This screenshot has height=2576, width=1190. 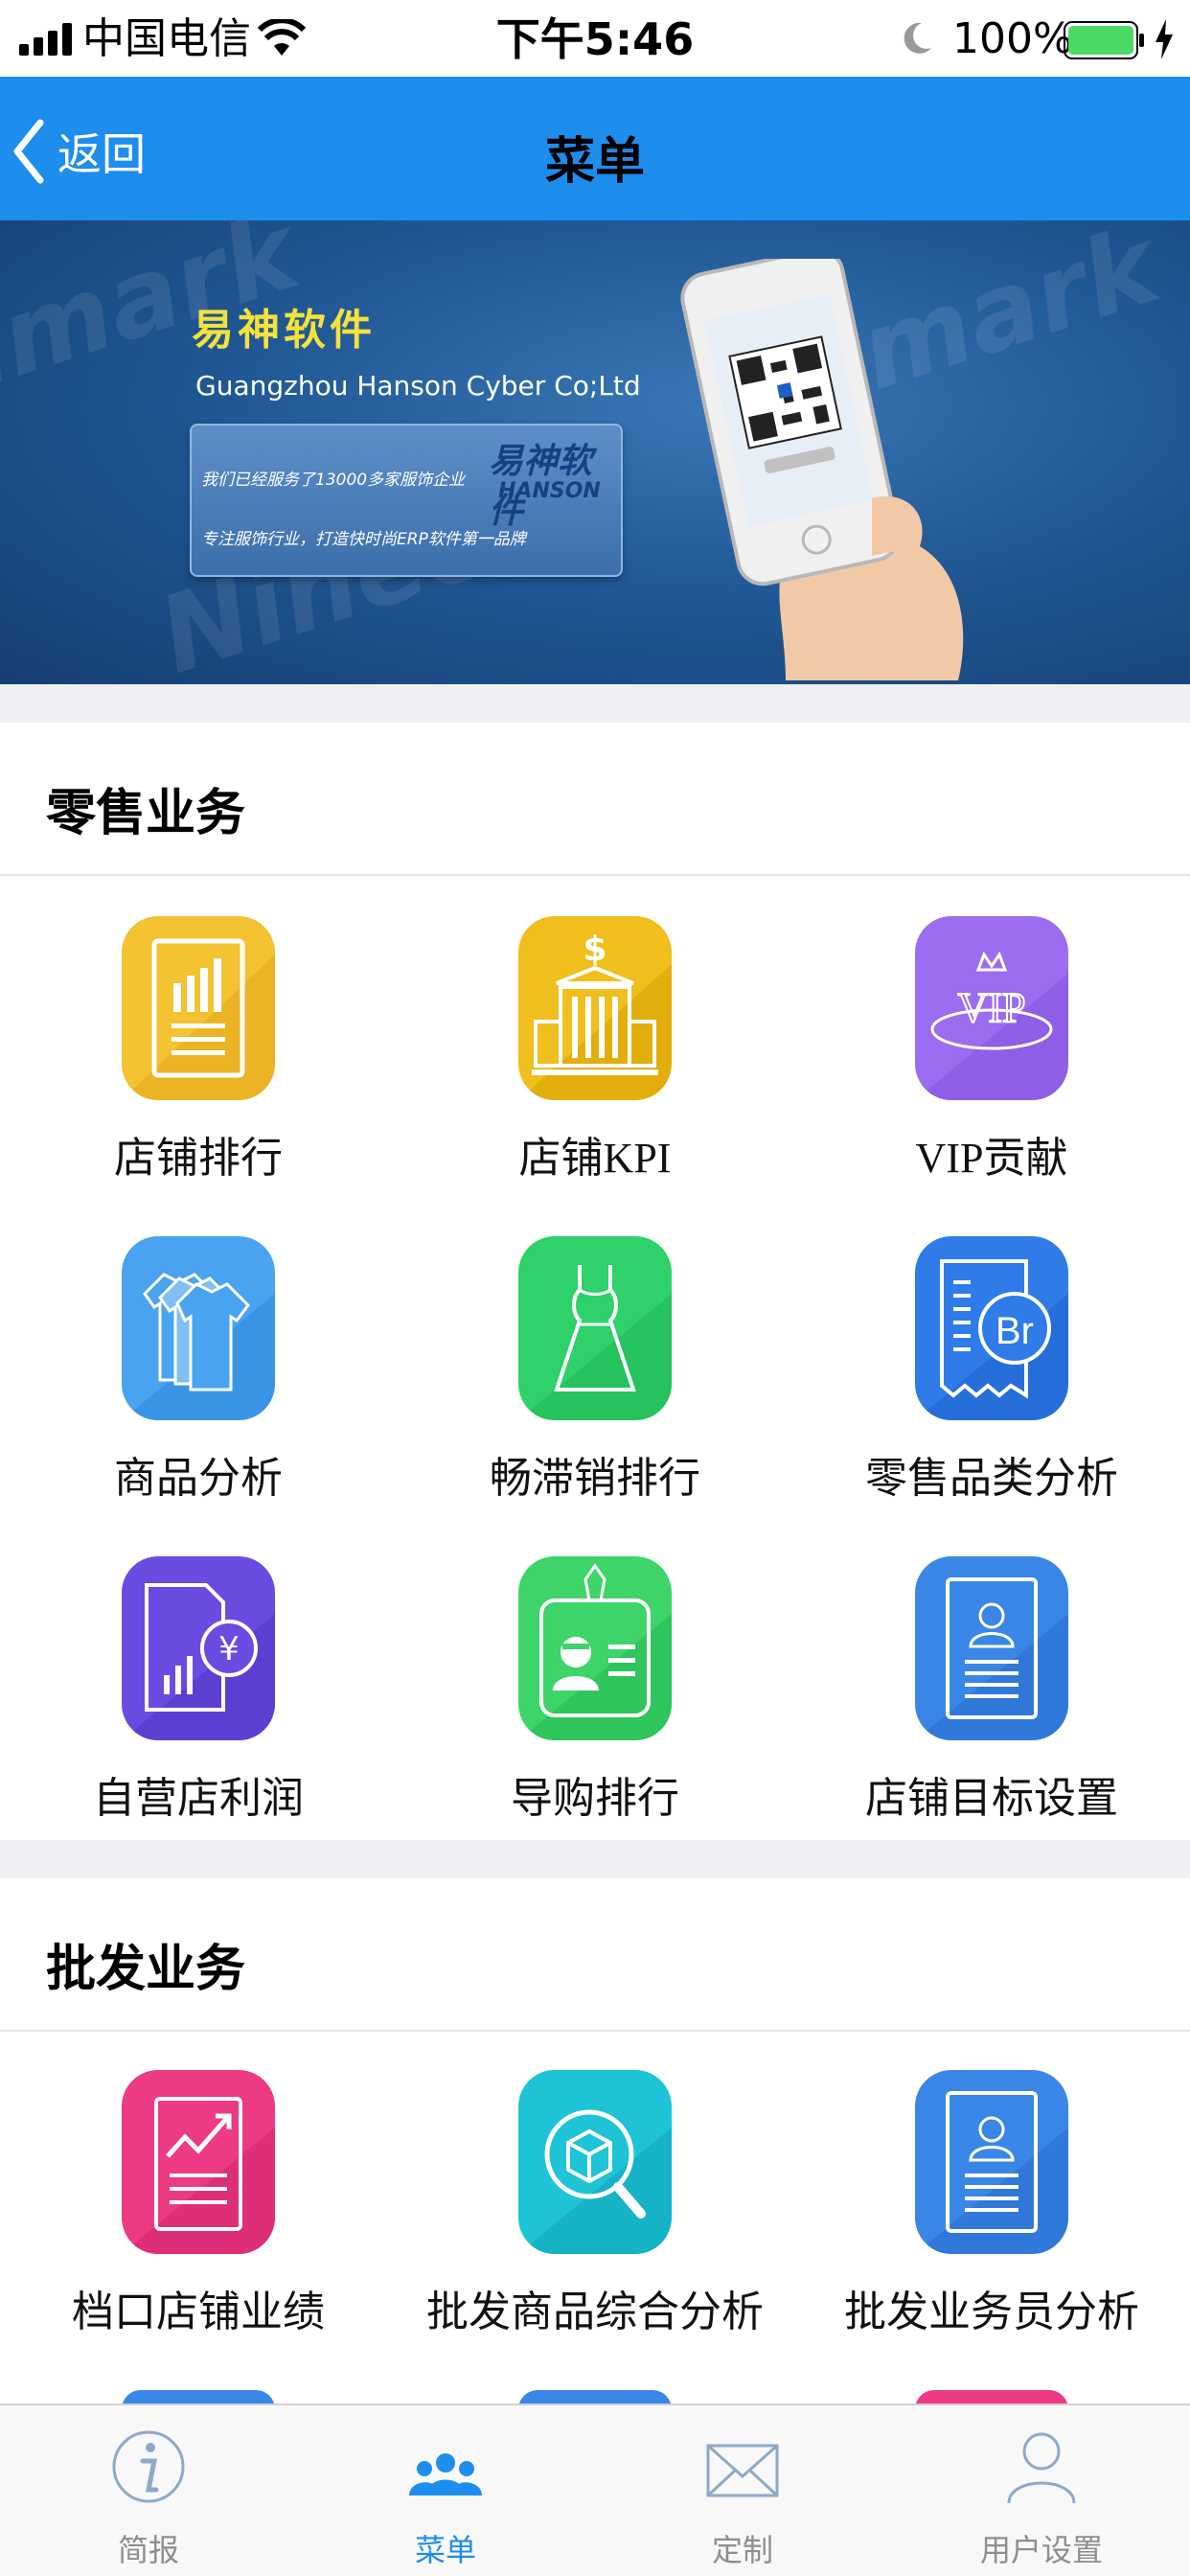 I want to click on banner-card-line1: 我们已经服务了13000多家服饰企业, so click(x=334, y=480).